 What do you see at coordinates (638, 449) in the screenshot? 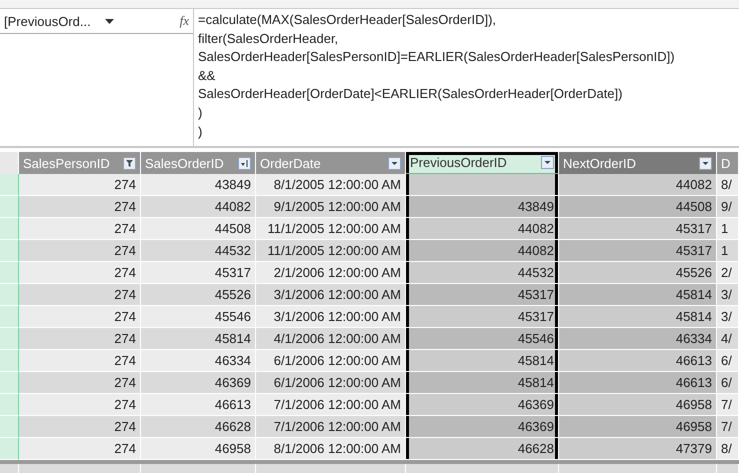
I see `table-cell: 47379` at bounding box center [638, 449].